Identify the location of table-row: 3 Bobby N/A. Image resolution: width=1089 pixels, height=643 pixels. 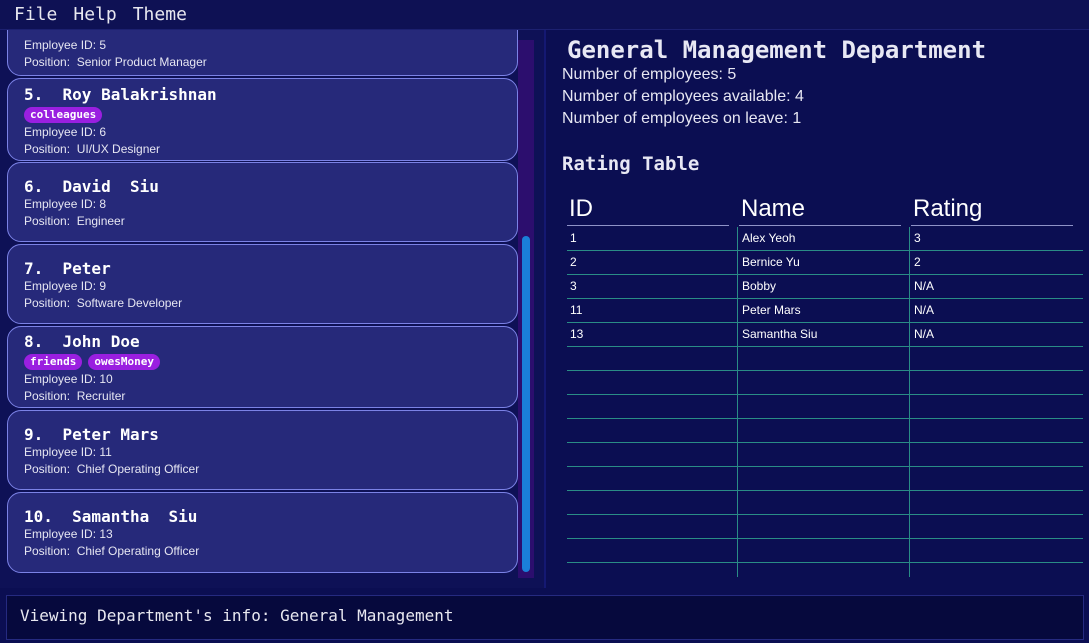
(825, 287).